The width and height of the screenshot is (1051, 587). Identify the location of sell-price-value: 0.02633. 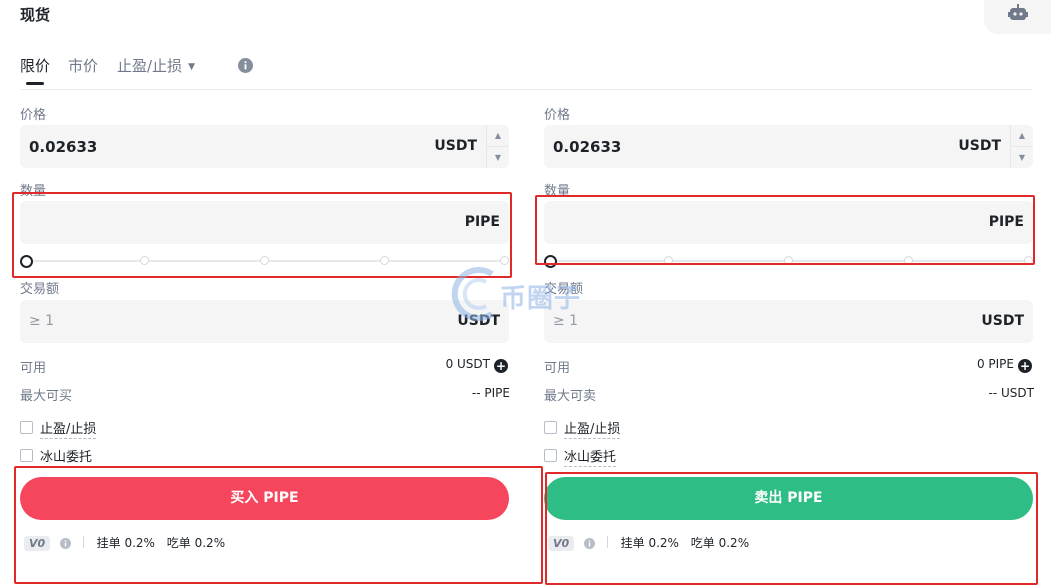
(587, 147).